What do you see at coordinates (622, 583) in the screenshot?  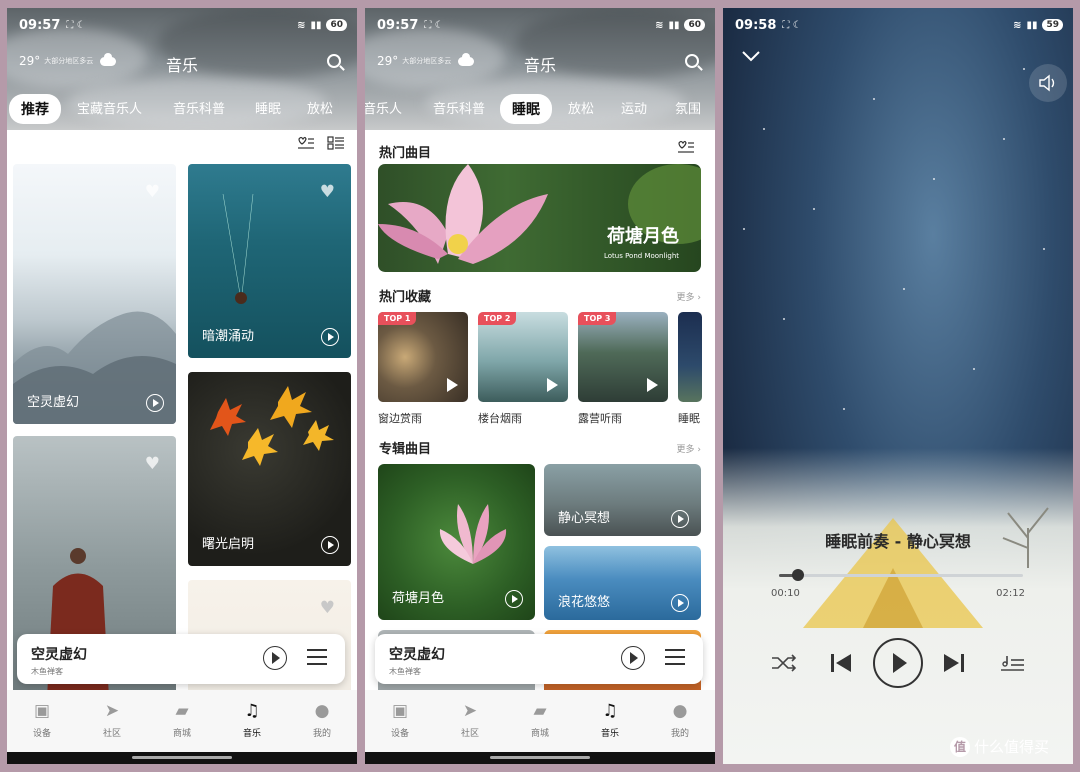 I see `album-card-waves: 浪花悠悠` at bounding box center [622, 583].